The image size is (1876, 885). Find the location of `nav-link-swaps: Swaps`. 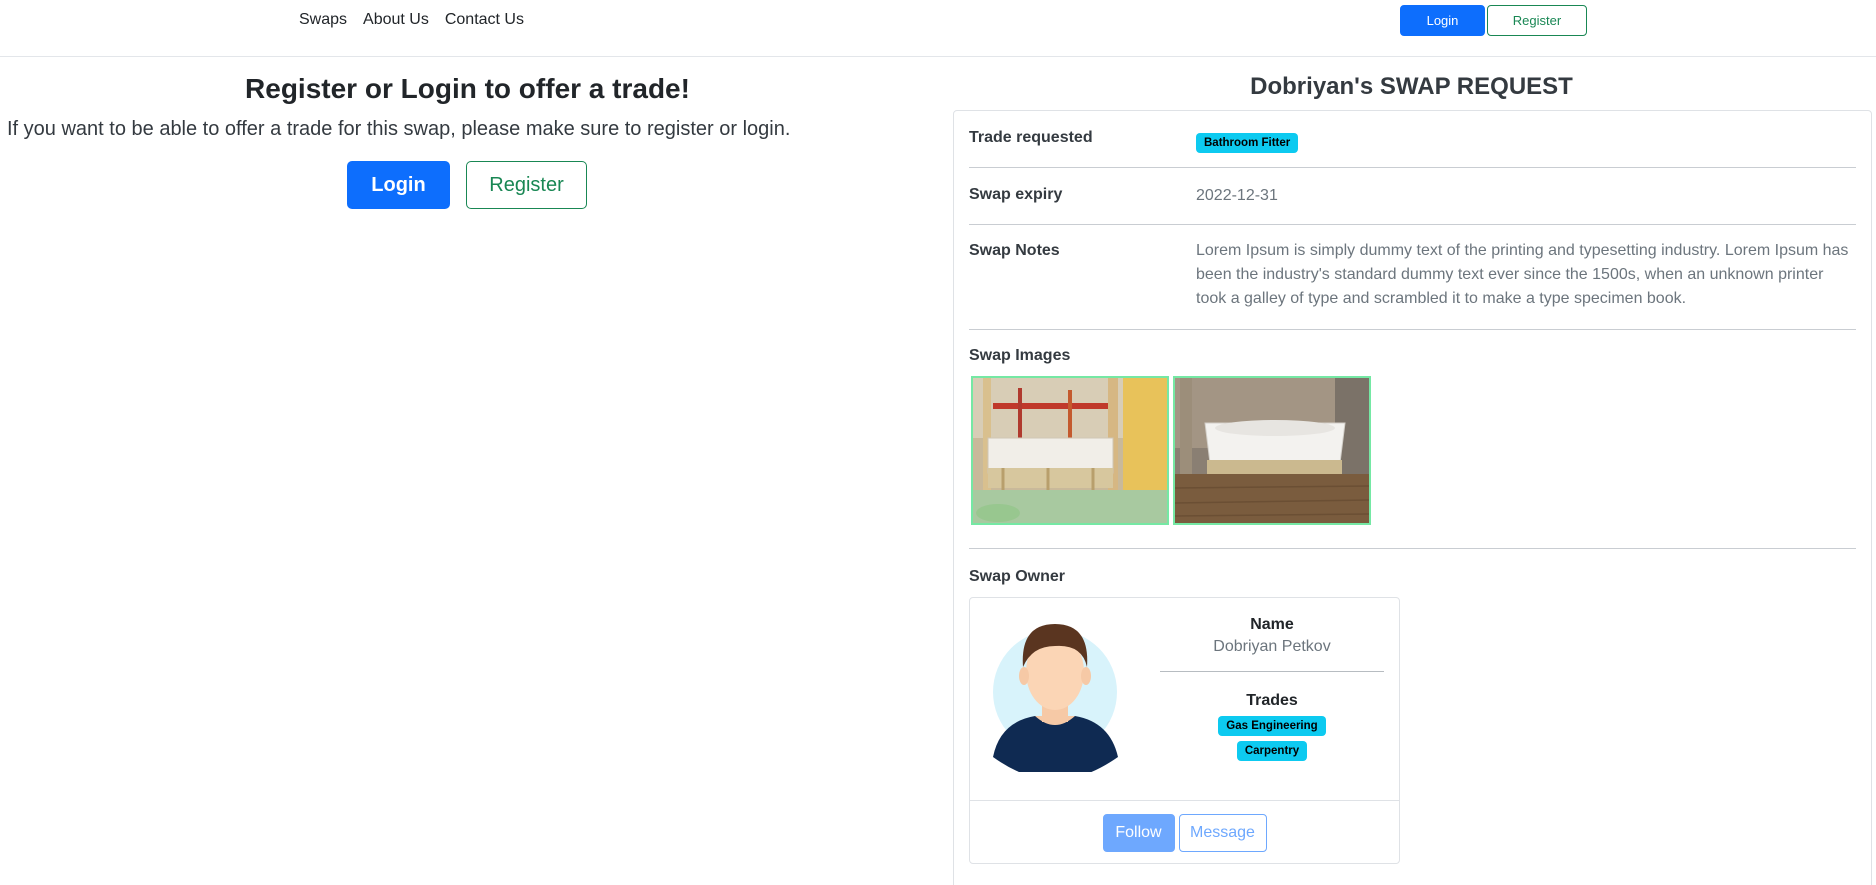

nav-link-swaps: Swaps is located at coordinates (323, 20).